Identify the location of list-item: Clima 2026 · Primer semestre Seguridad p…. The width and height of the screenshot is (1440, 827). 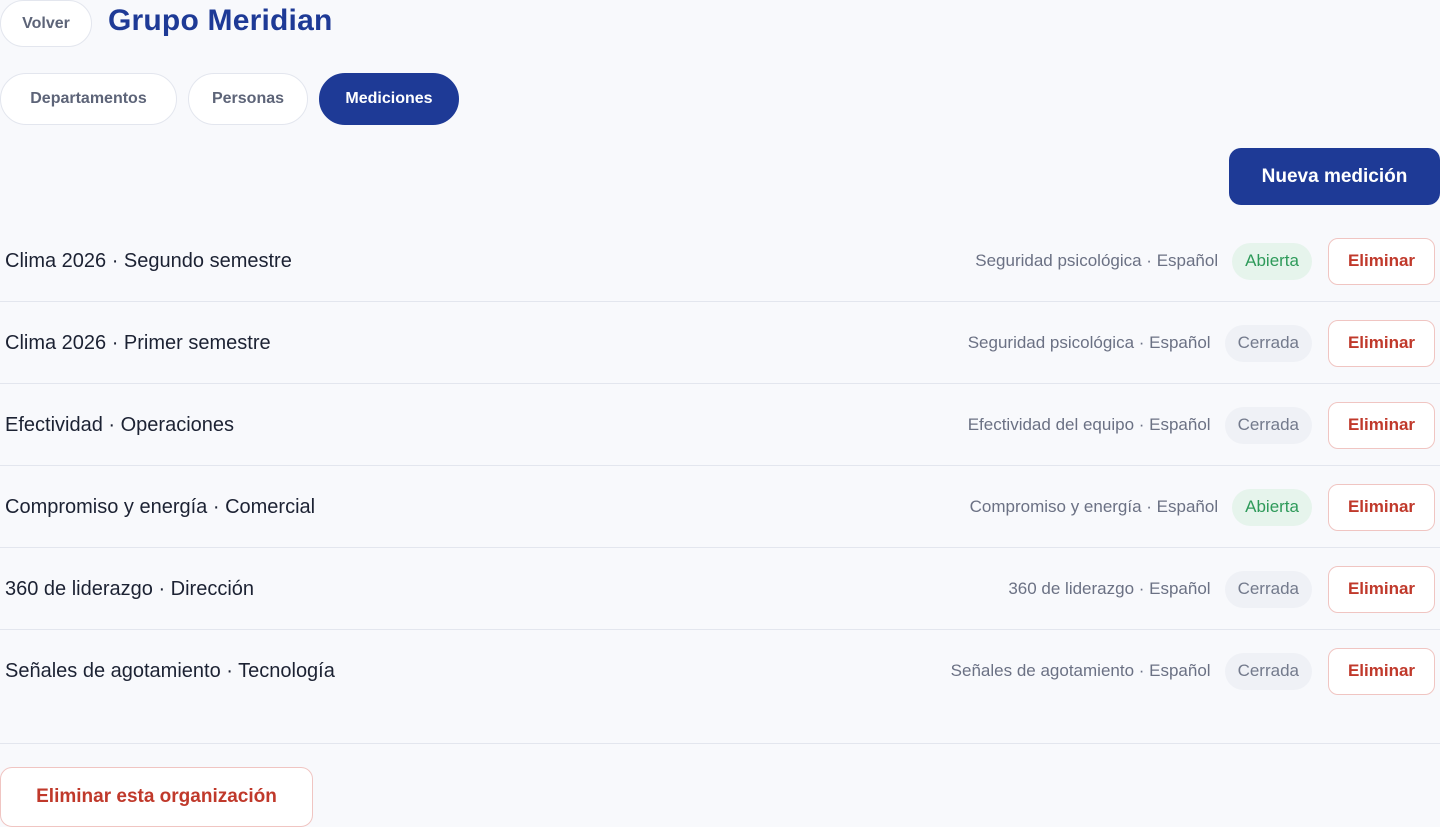
(720, 343).